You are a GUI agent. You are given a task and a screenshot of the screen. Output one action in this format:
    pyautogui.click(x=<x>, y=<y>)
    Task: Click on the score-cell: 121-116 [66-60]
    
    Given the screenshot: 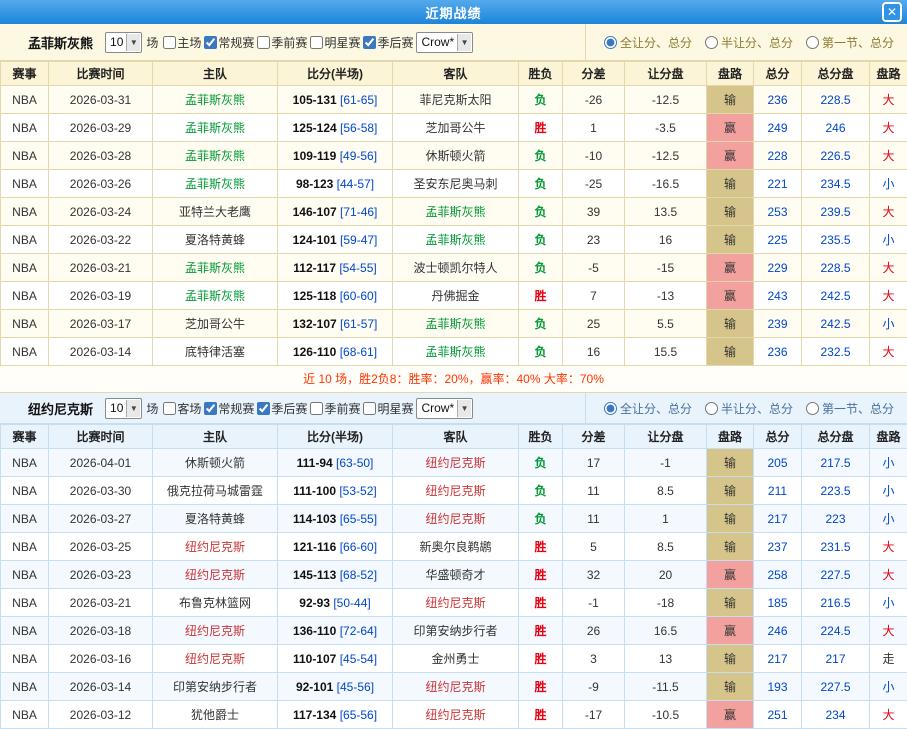 What is the action you would take?
    pyautogui.click(x=335, y=547)
    